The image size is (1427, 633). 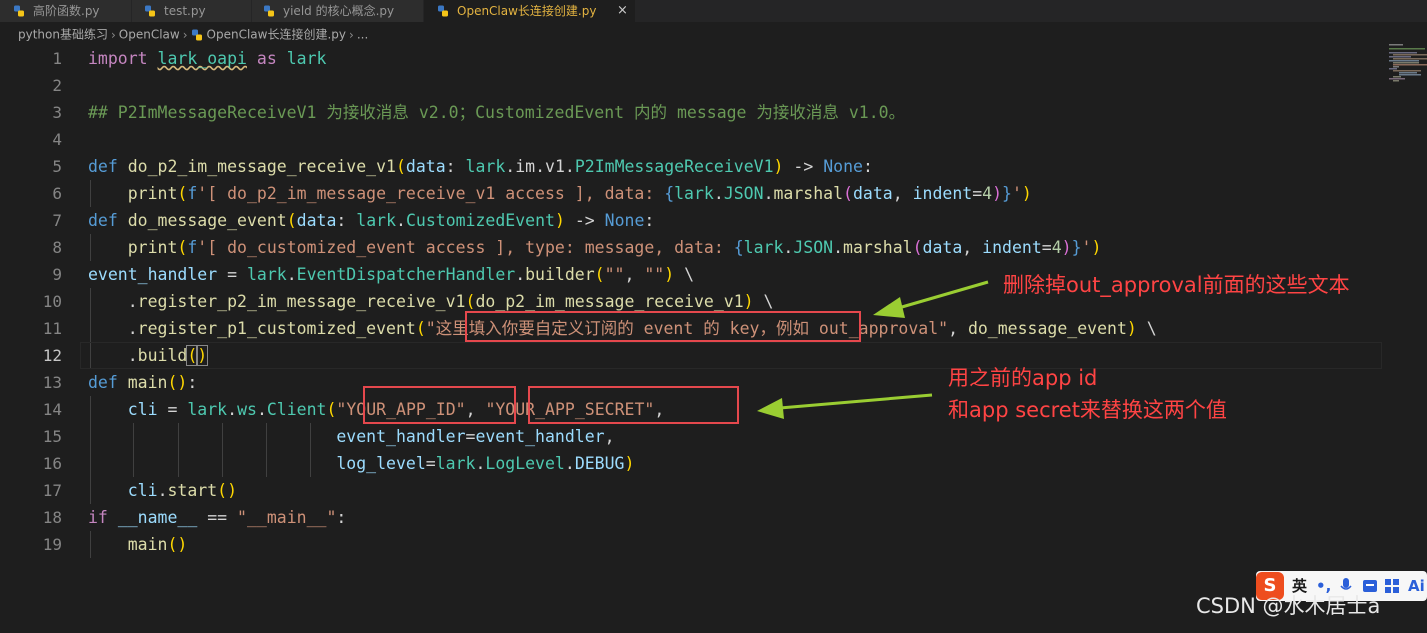 I want to click on arrow-icon, so click(x=873, y=349).